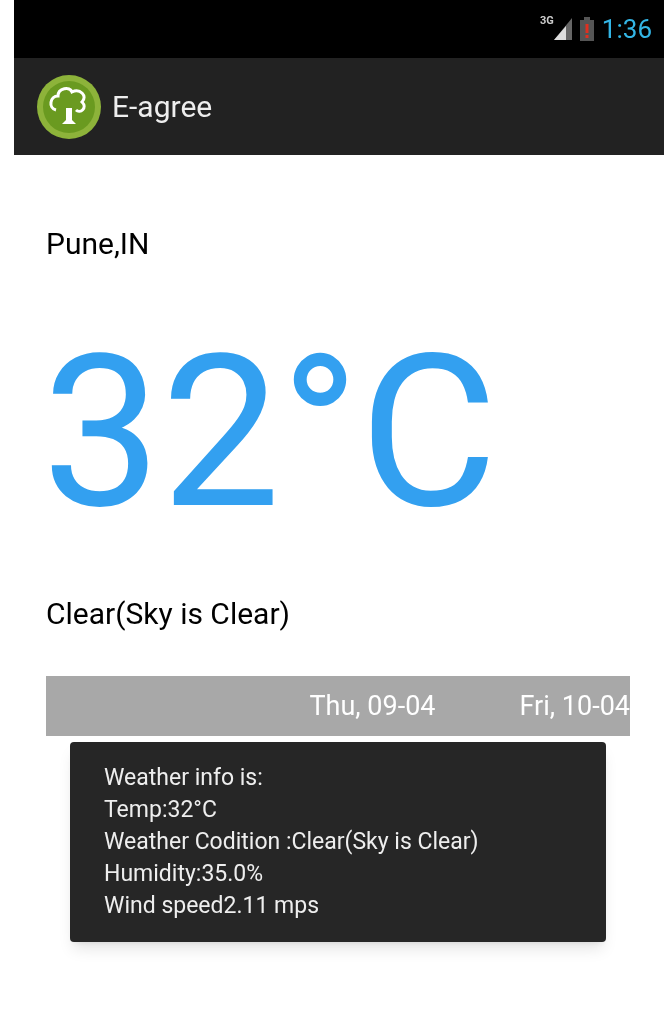  What do you see at coordinates (212, 906) in the screenshot?
I see `toast-line: Wind speed2.11 mps` at bounding box center [212, 906].